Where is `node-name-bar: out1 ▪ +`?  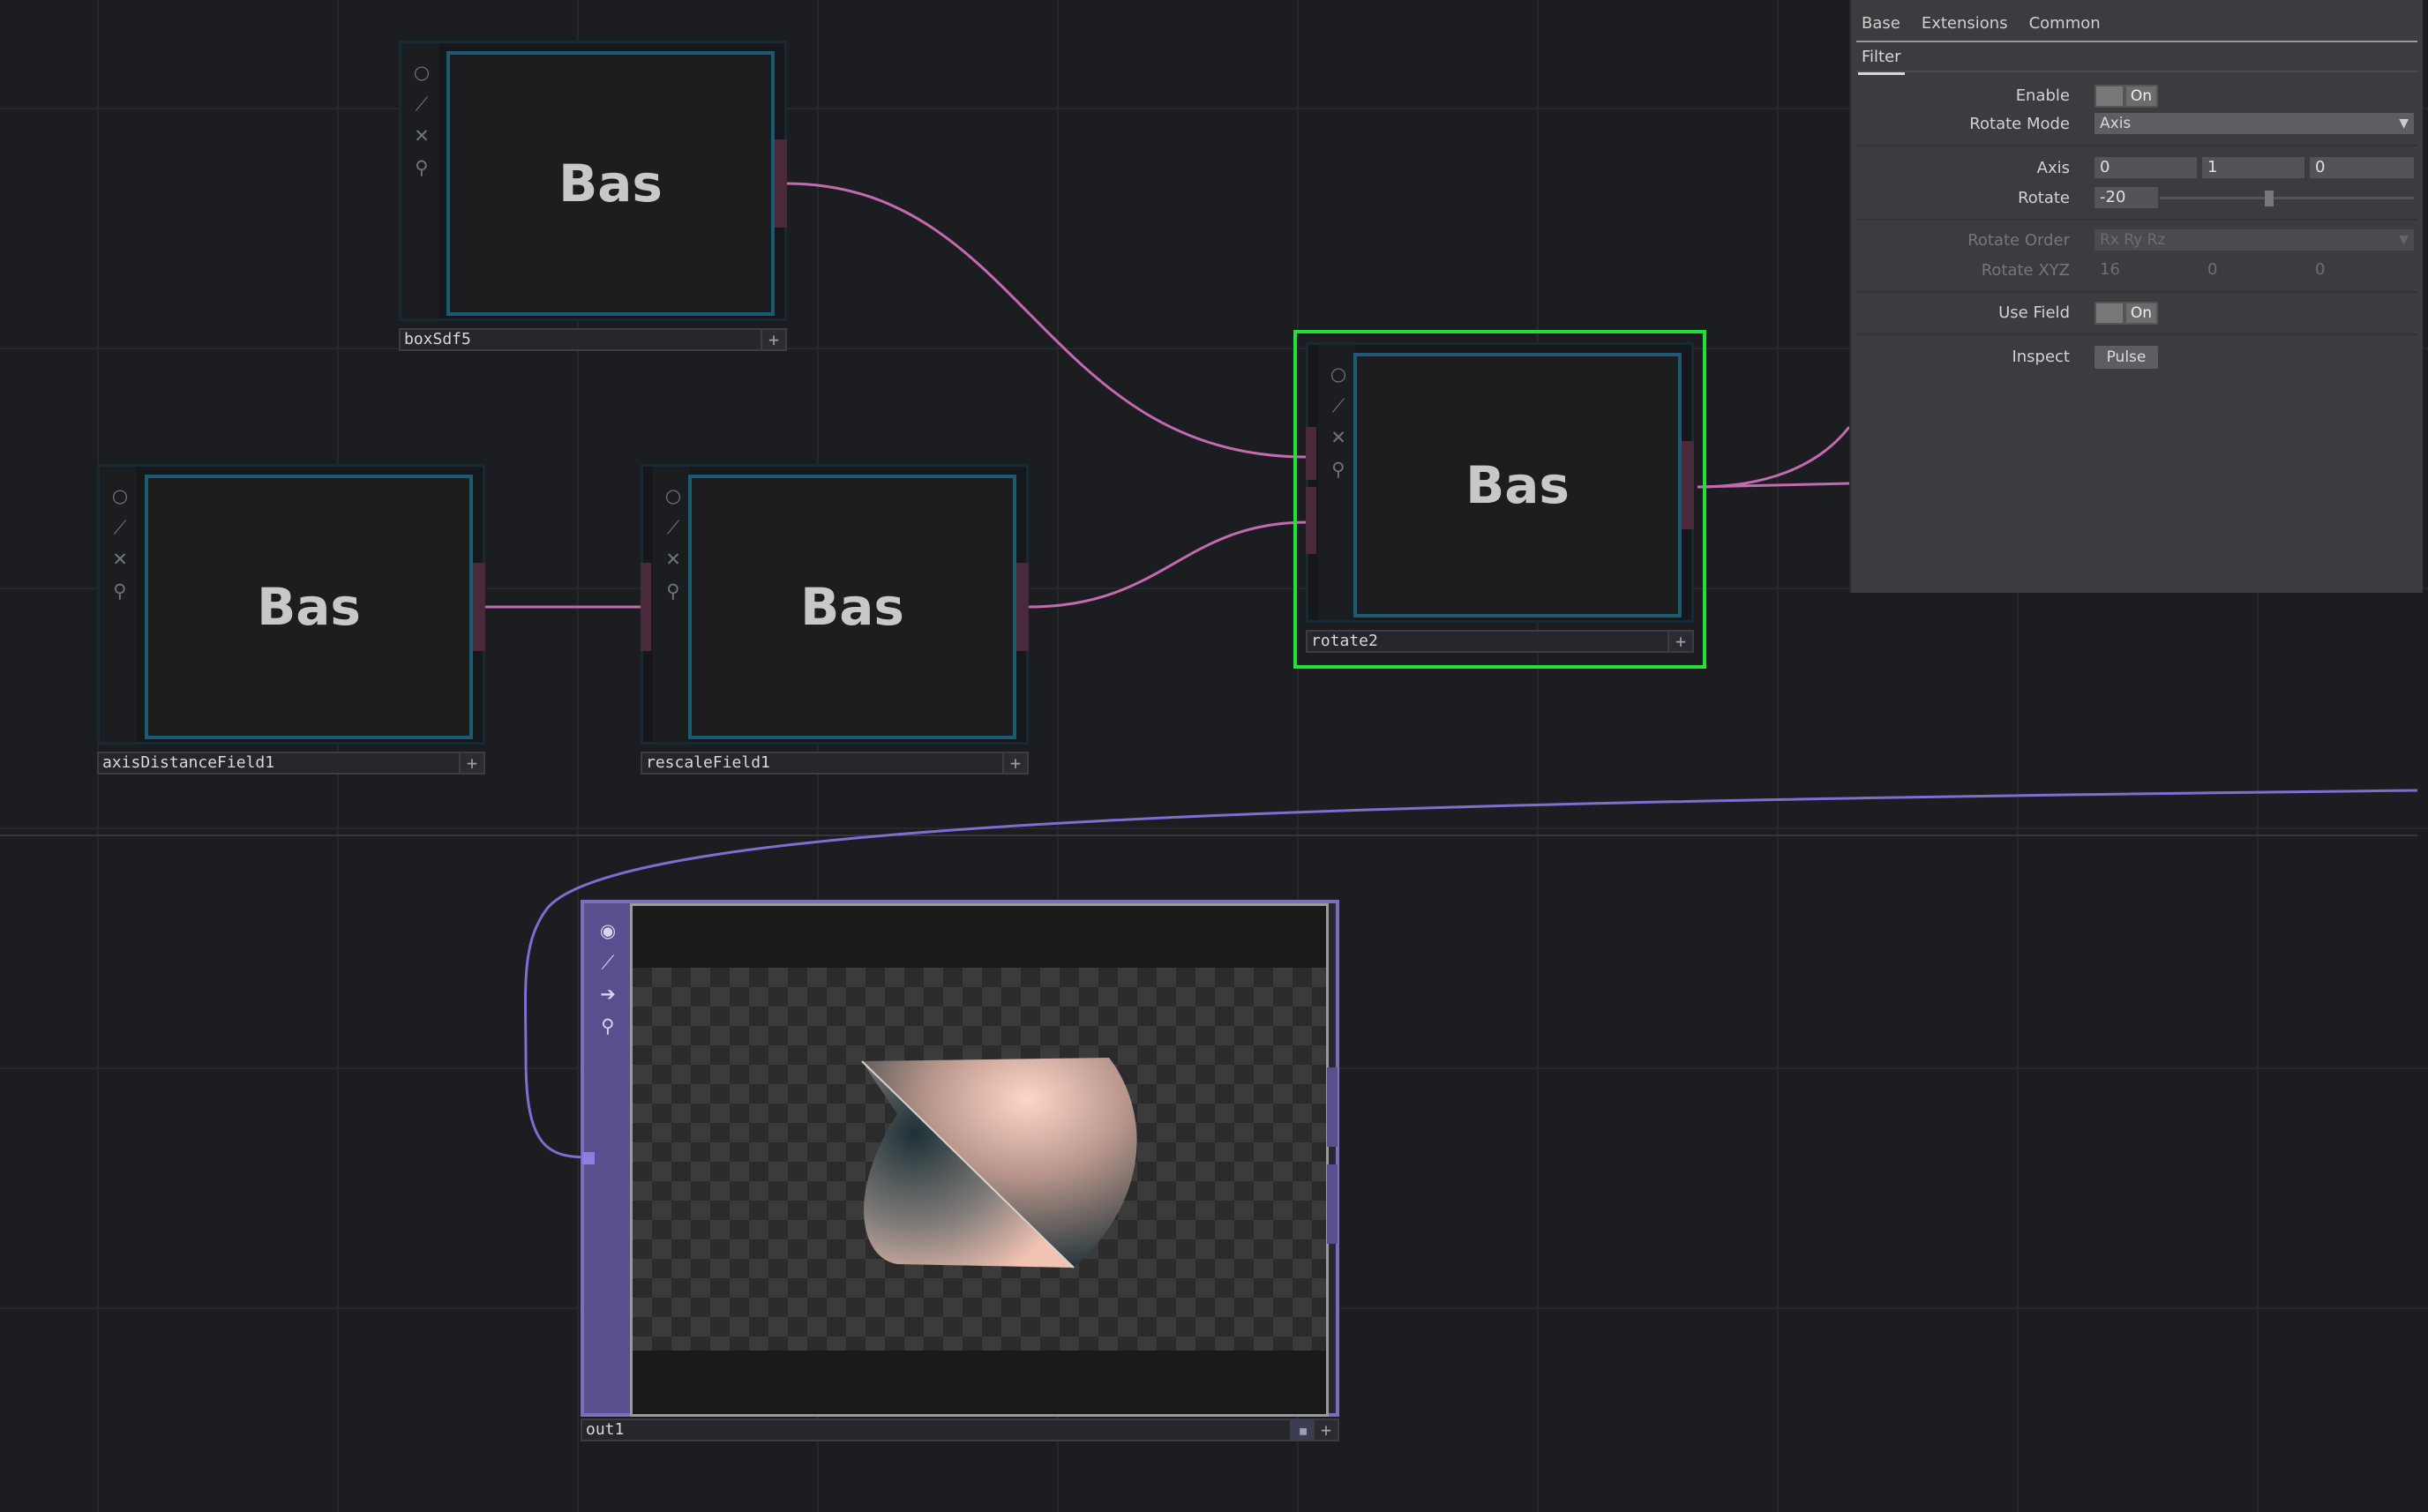 node-name-bar: out1 ▪ + is located at coordinates (960, 1429).